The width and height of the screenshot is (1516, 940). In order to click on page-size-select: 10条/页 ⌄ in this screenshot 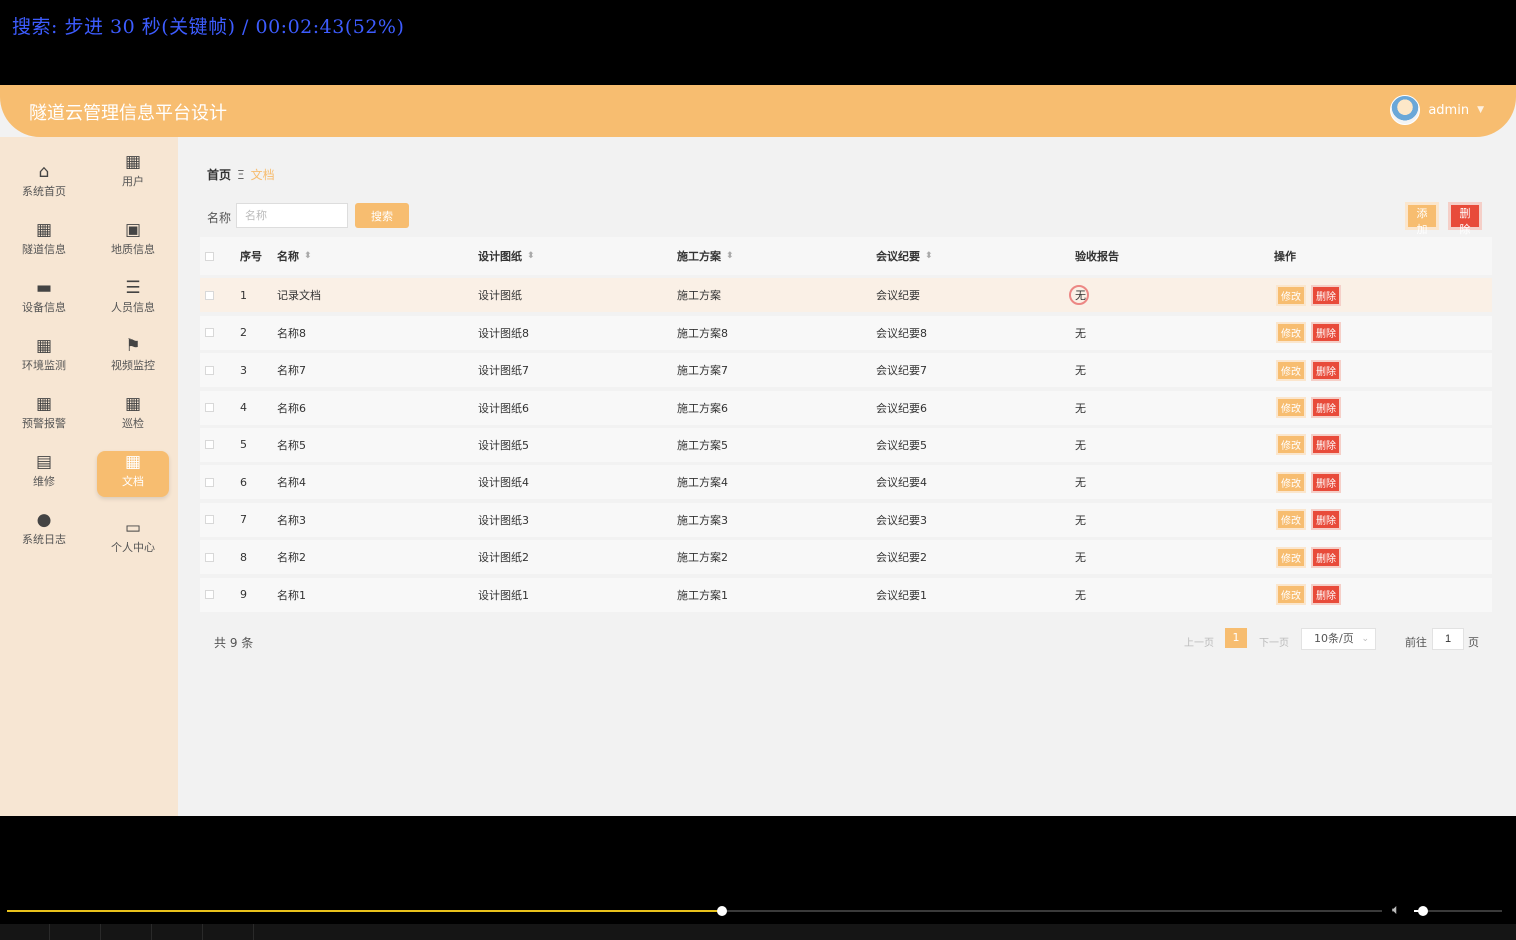, I will do `click(1338, 639)`.